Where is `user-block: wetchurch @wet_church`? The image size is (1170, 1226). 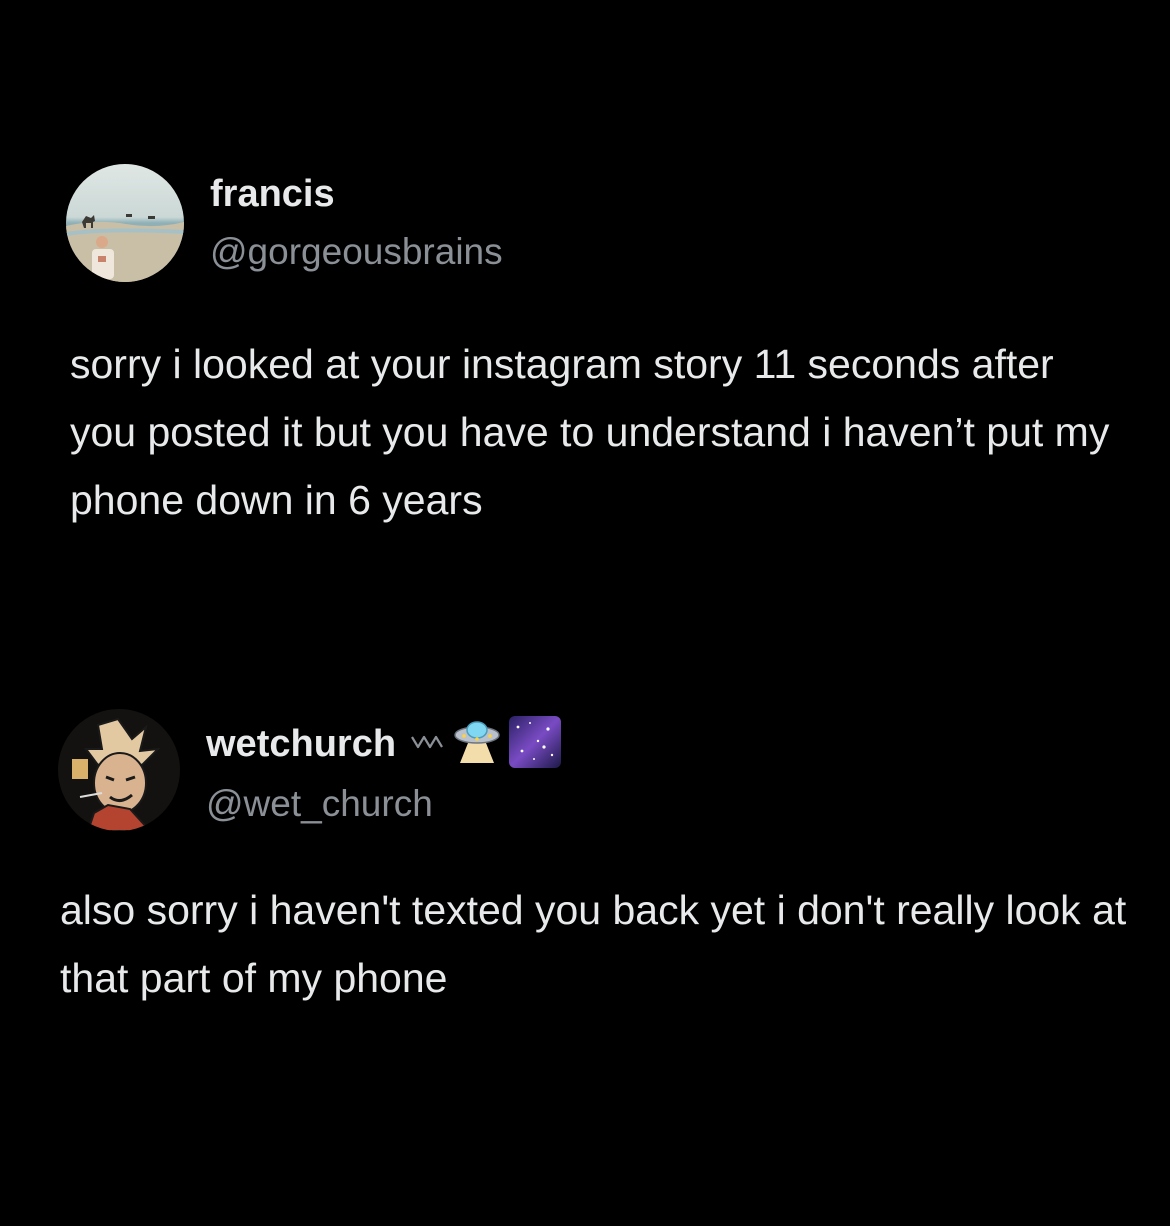
user-block: wetchurch @wet_church is located at coordinates (387, 770).